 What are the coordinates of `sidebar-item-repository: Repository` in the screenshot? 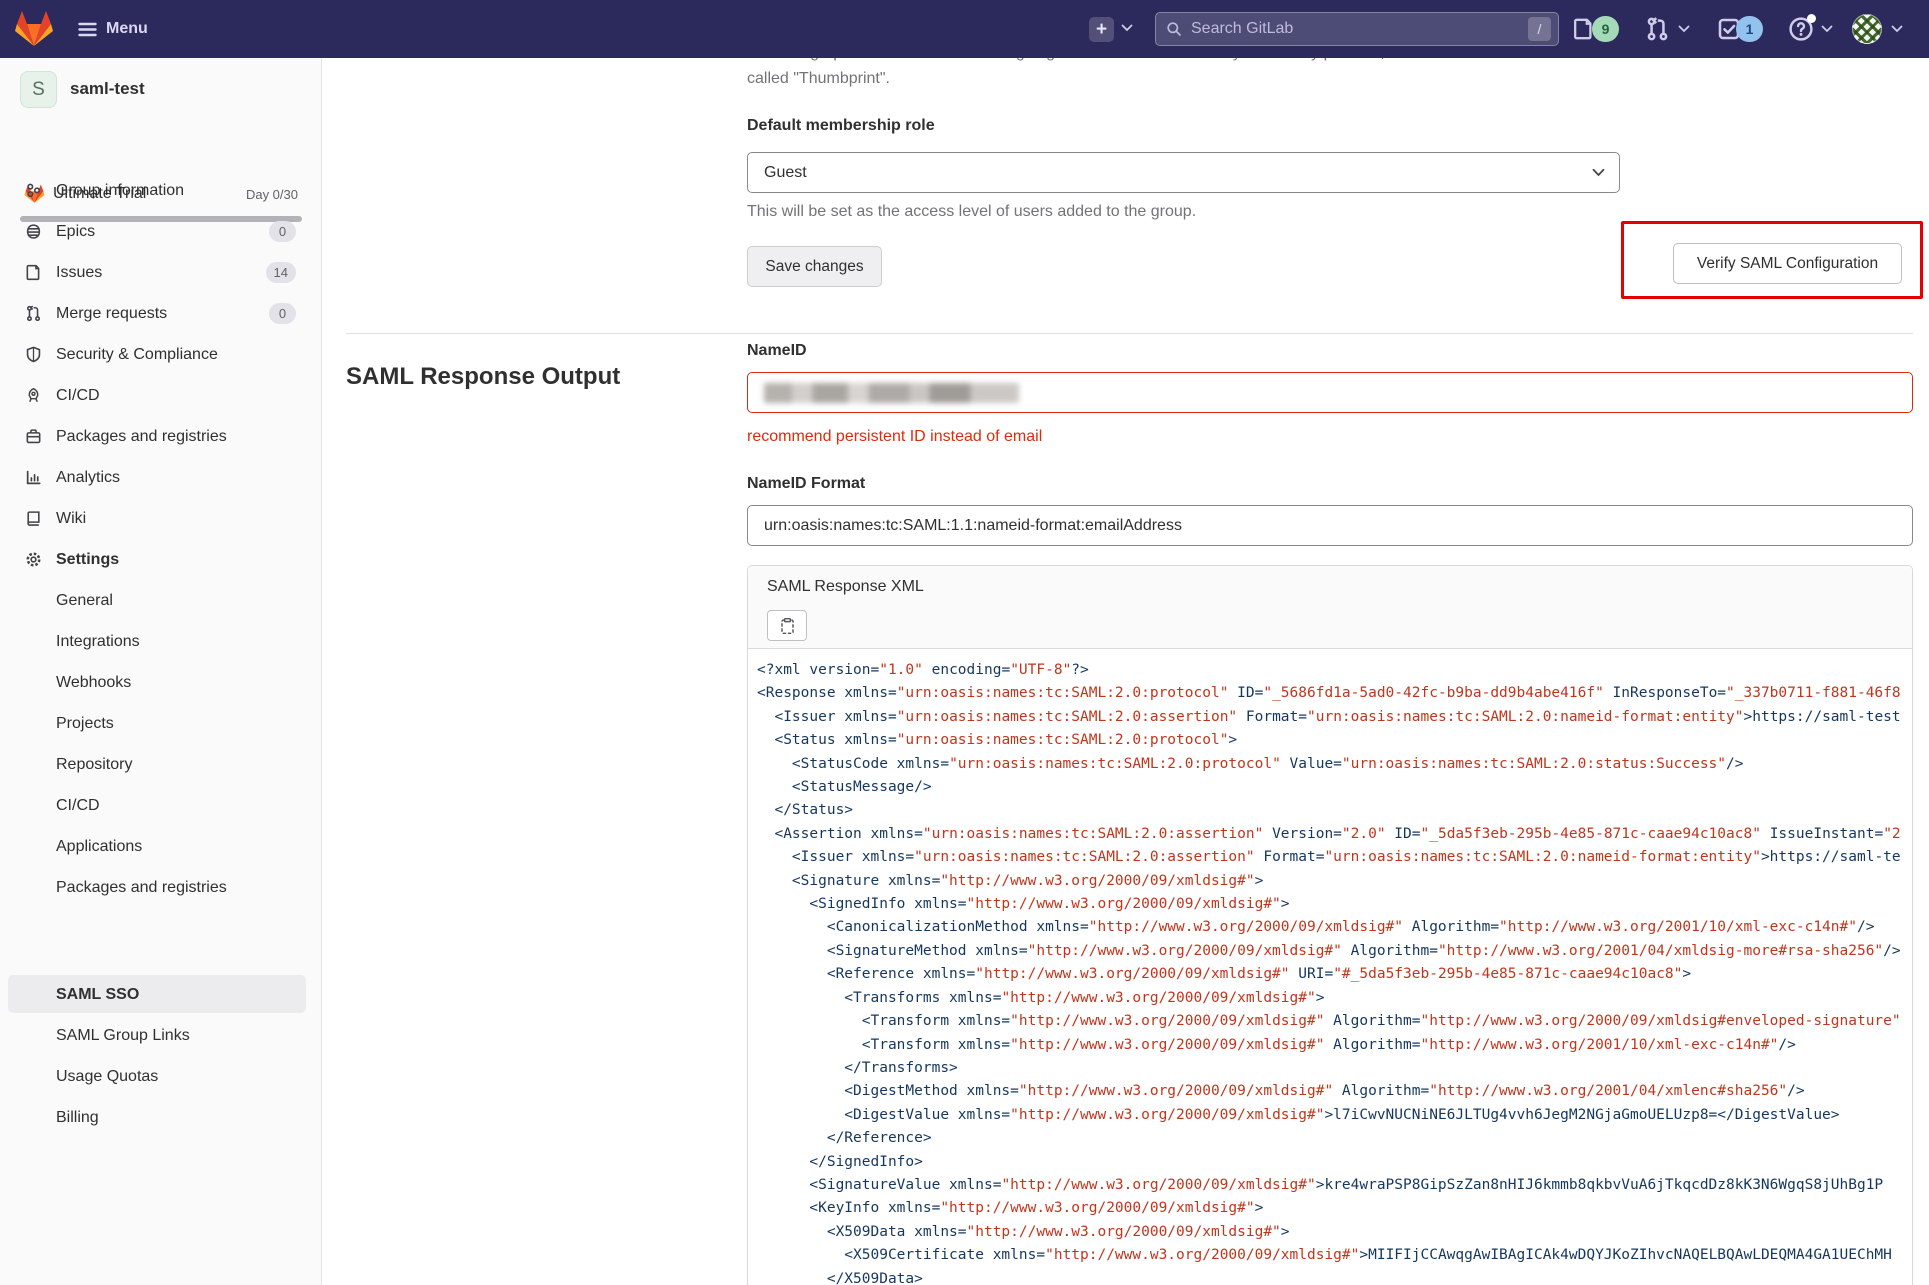 It's located at (161, 764).